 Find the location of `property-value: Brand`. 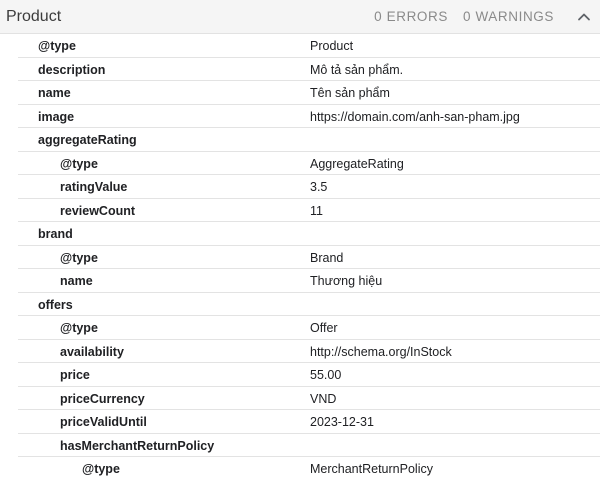

property-value: Brand is located at coordinates (327, 257).